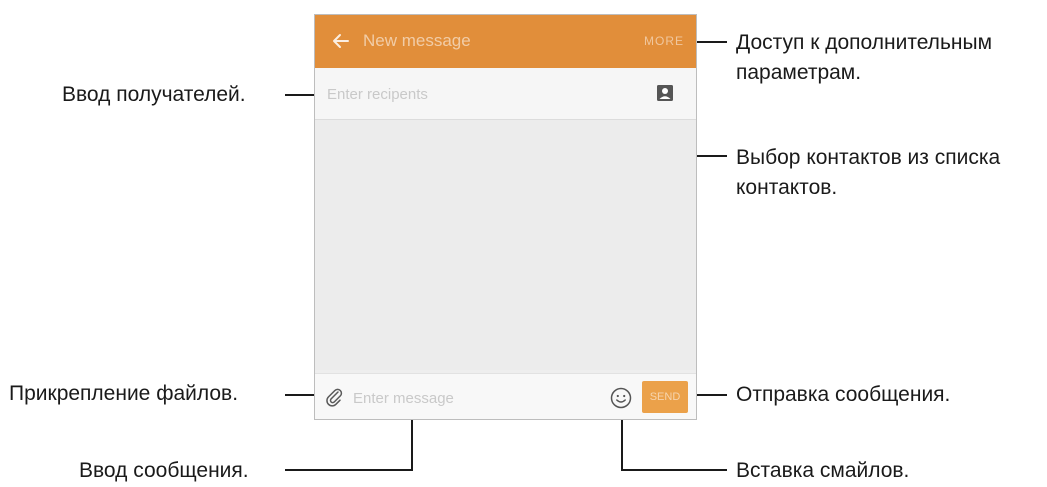 Image resolution: width=1047 pixels, height=487 pixels. Describe the element at coordinates (843, 394) in the screenshot. I see `callout-send-message: Отправка сообщения.` at that location.